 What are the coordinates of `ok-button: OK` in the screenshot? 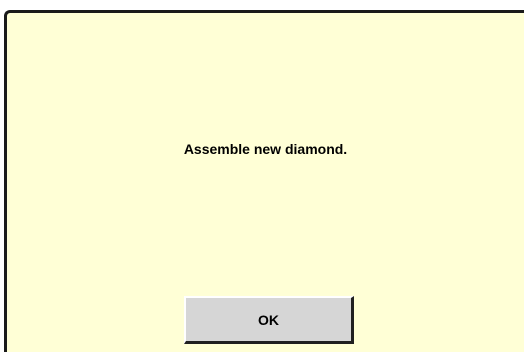 It's located at (269, 320).